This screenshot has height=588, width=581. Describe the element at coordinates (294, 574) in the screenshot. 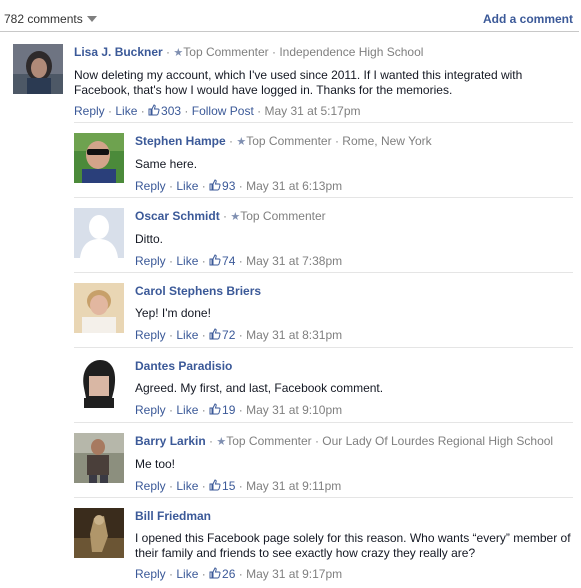

I see `timestamp: May 31 at 9:17pm` at that location.